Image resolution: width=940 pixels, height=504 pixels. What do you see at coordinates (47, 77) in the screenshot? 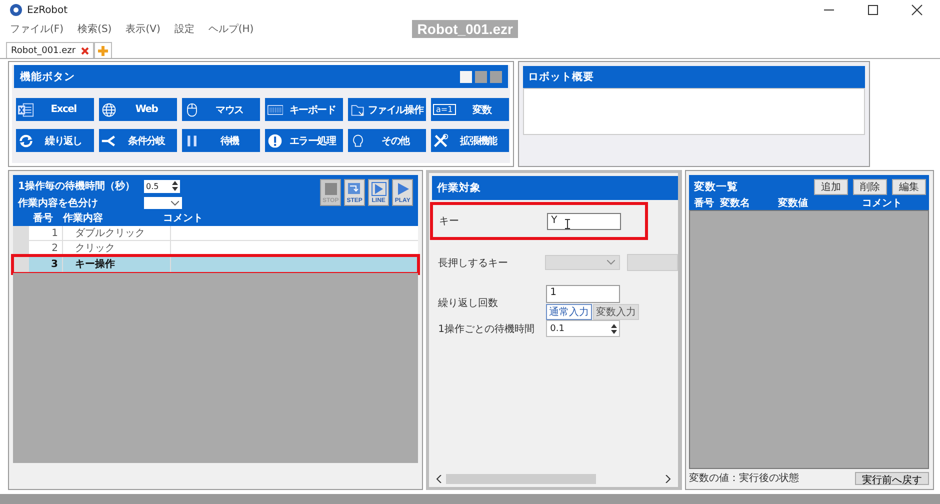
I see `panel-title: 機能ボタン` at bounding box center [47, 77].